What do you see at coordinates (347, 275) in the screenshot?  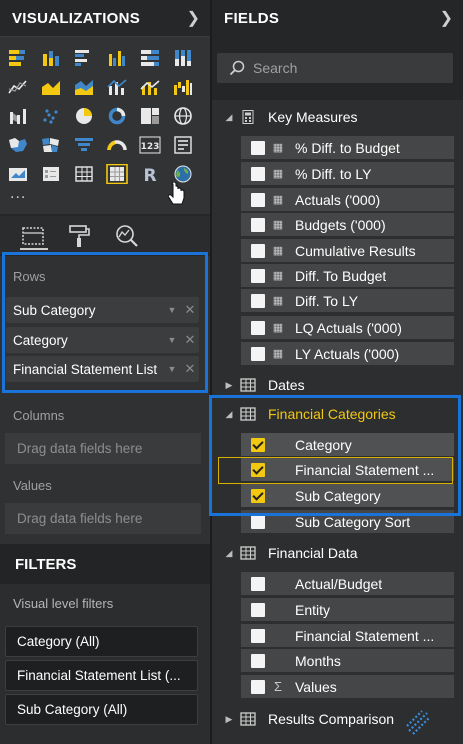 I see `field-diff-to-budget: ▦ Diff. To Budget` at bounding box center [347, 275].